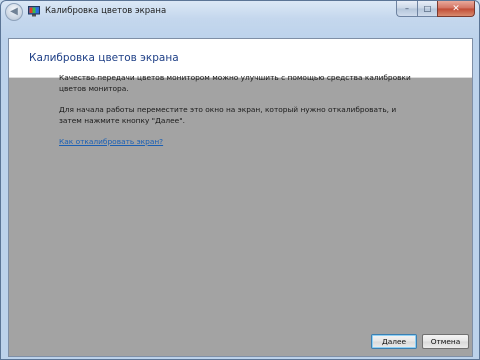 The width and height of the screenshot is (480, 360). Describe the element at coordinates (427, 9) in the screenshot. I see `maximize-button: □` at that location.